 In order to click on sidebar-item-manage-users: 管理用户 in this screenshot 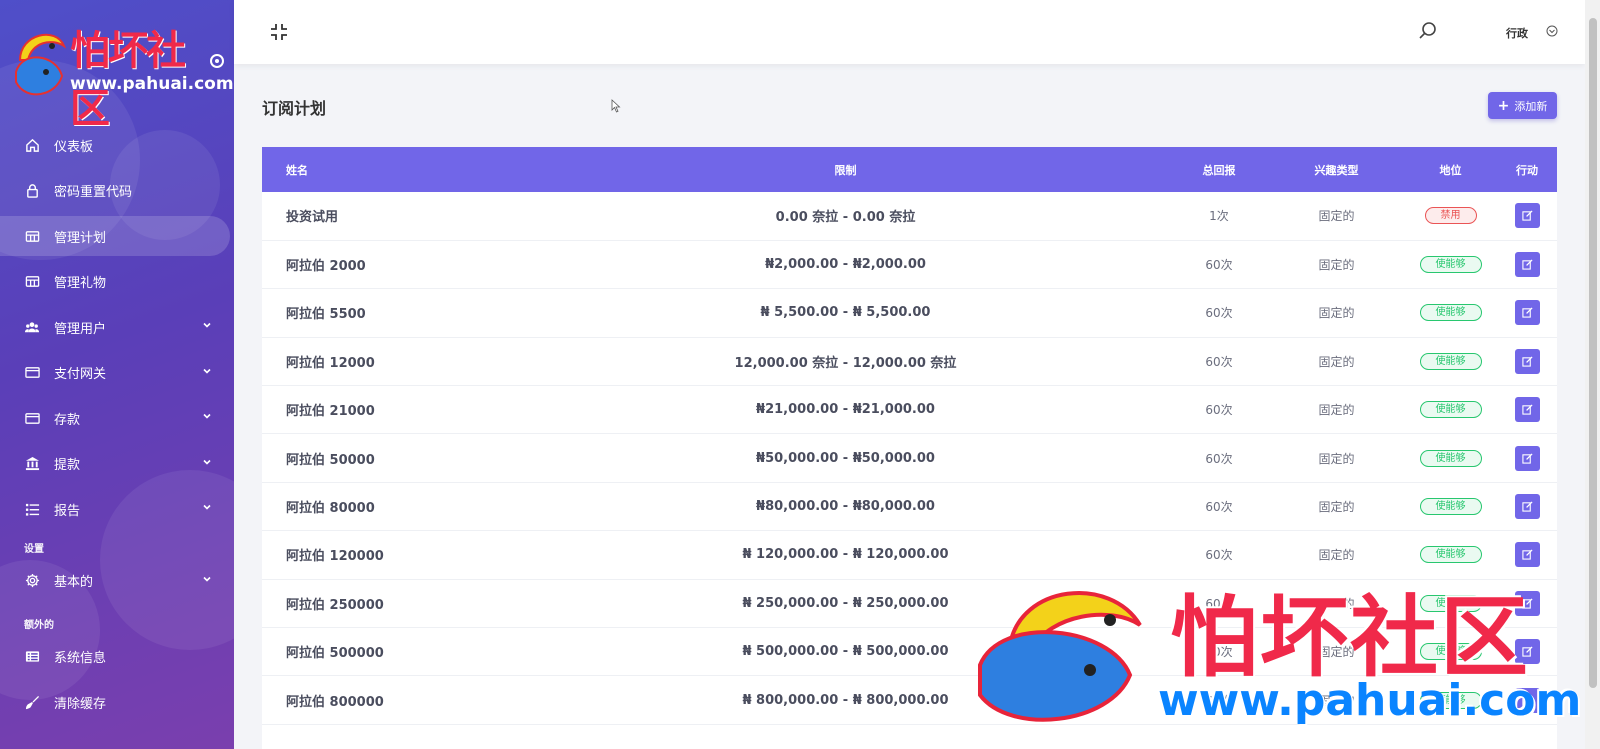, I will do `click(117, 327)`.